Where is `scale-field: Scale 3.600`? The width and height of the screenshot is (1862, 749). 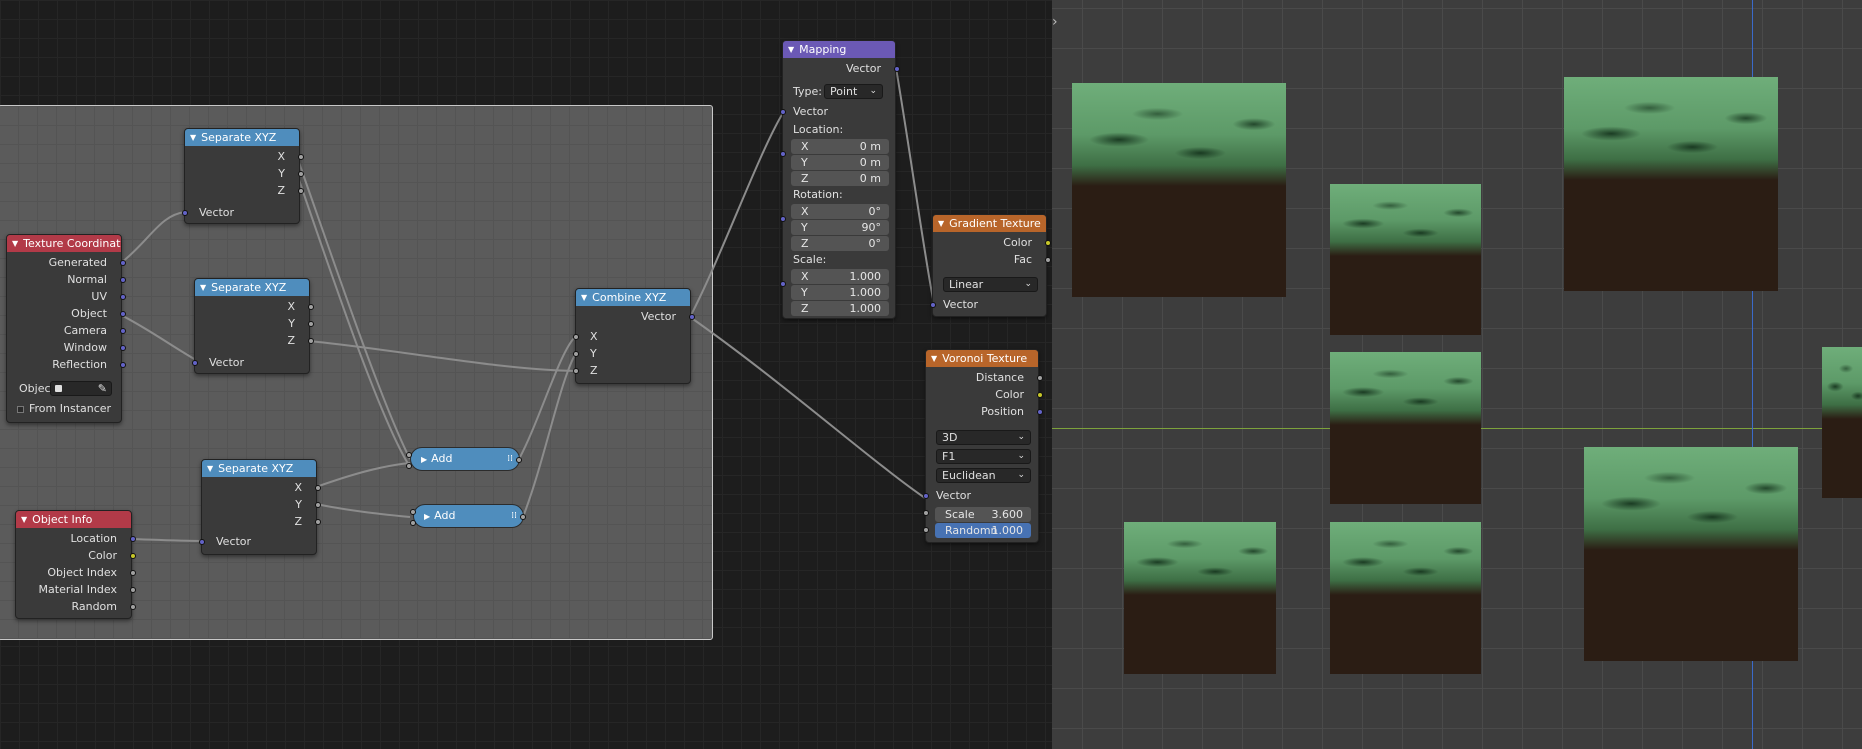
scale-field: Scale 3.600 is located at coordinates (983, 514).